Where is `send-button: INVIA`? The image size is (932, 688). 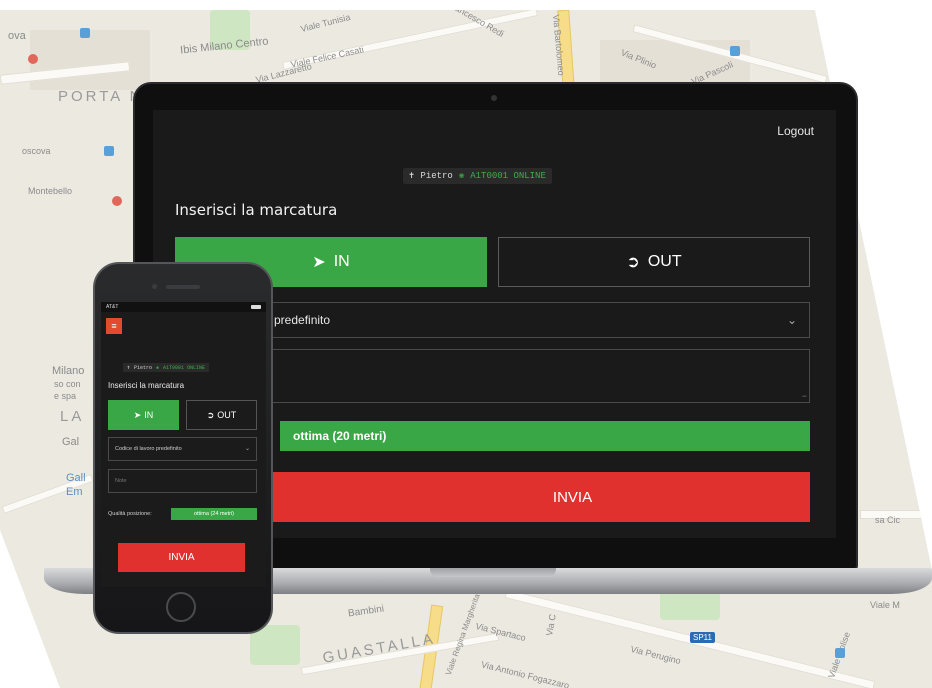
send-button: INVIA is located at coordinates (181, 557).